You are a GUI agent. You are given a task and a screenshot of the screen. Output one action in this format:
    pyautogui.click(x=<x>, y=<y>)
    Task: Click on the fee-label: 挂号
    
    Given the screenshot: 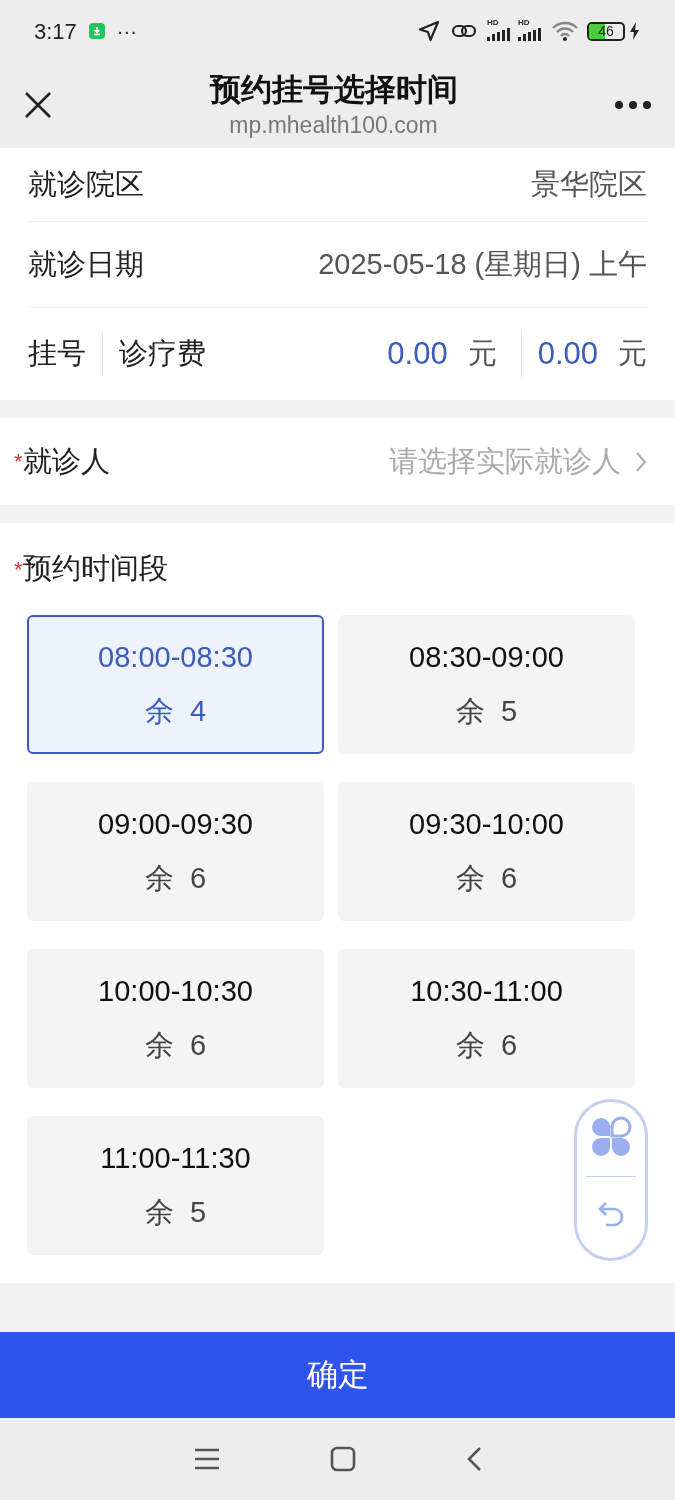 What is the action you would take?
    pyautogui.click(x=57, y=354)
    